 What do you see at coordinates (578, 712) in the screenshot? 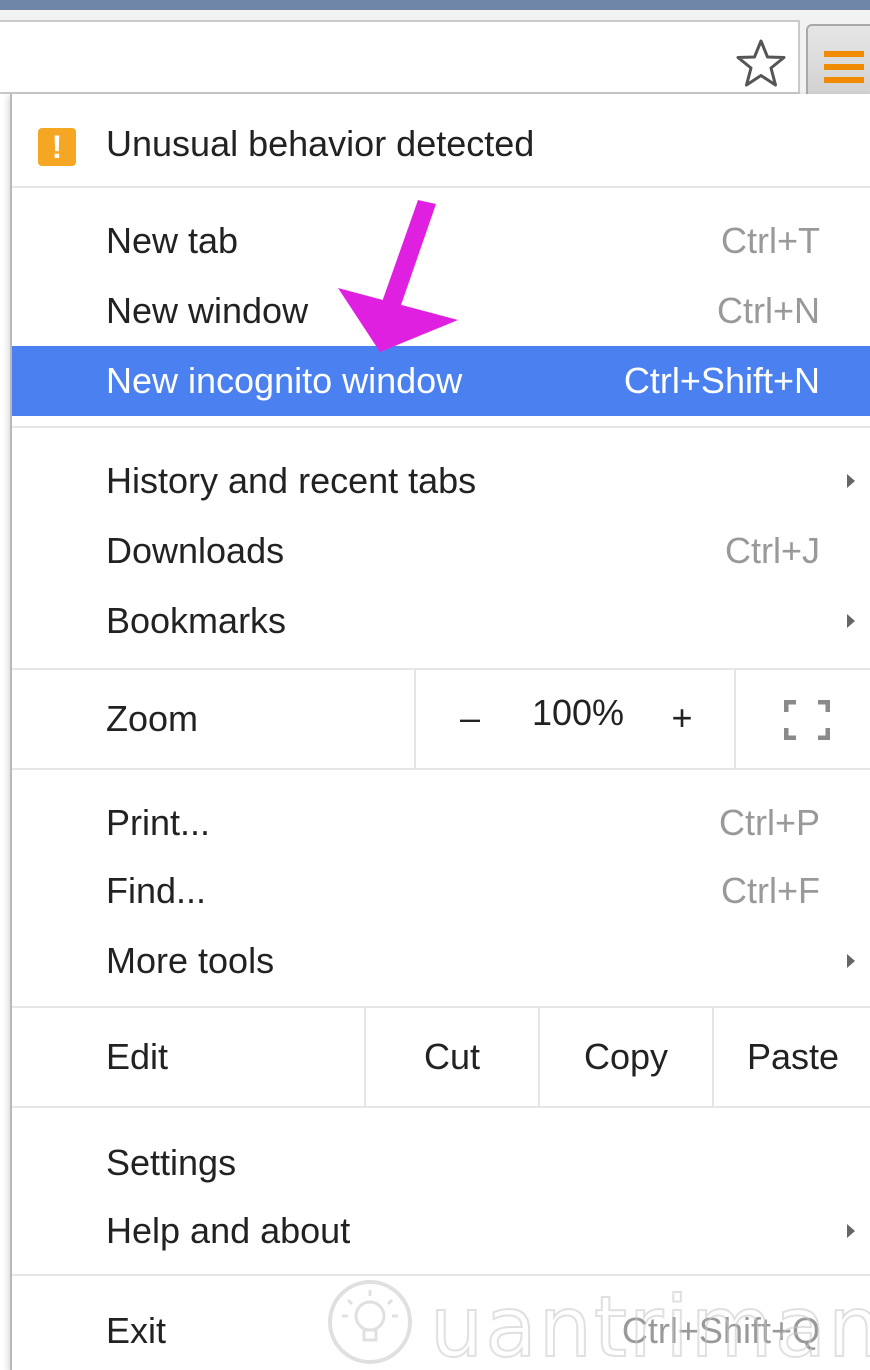
I see `zoom-level: 100%` at bounding box center [578, 712].